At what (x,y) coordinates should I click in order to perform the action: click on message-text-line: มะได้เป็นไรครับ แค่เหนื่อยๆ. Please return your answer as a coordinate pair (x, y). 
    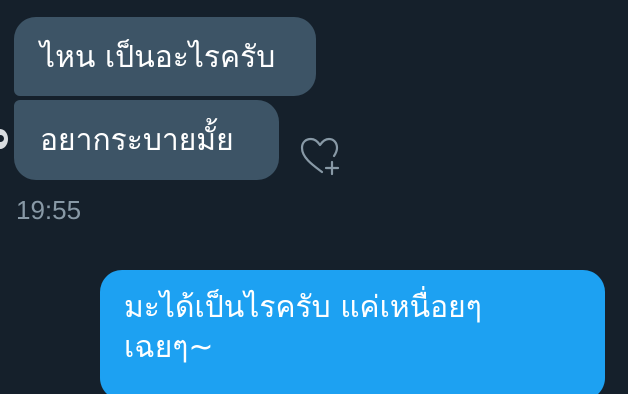
    Looking at the image, I should click on (303, 307).